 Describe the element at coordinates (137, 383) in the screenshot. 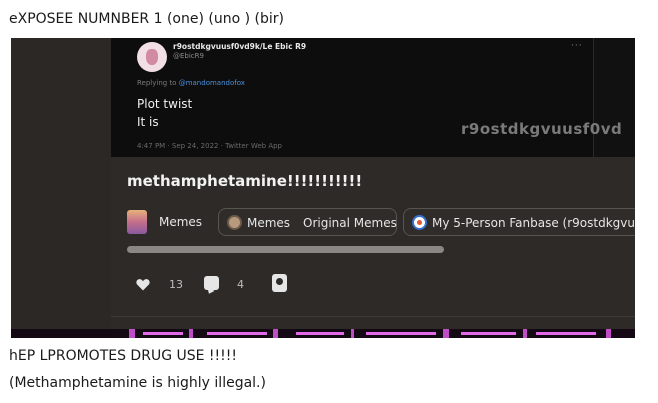

I see `caption-bottom-2: (Methamphetamine is highly illegal.)` at that location.